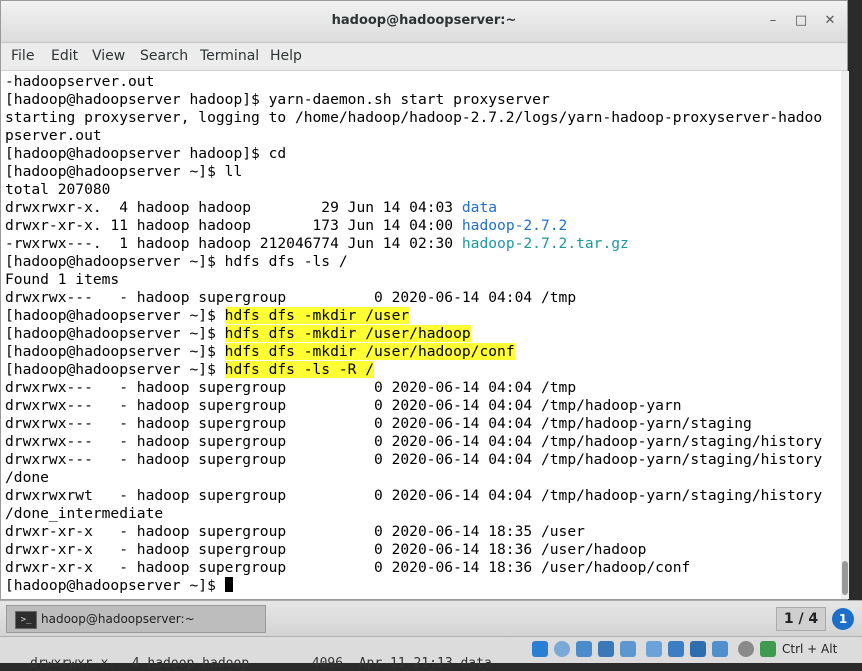  Describe the element at coordinates (431, 618) in the screenshot. I see `taskbar: >_ hadoop@hadoopserver:~ 1 / 4` at that location.